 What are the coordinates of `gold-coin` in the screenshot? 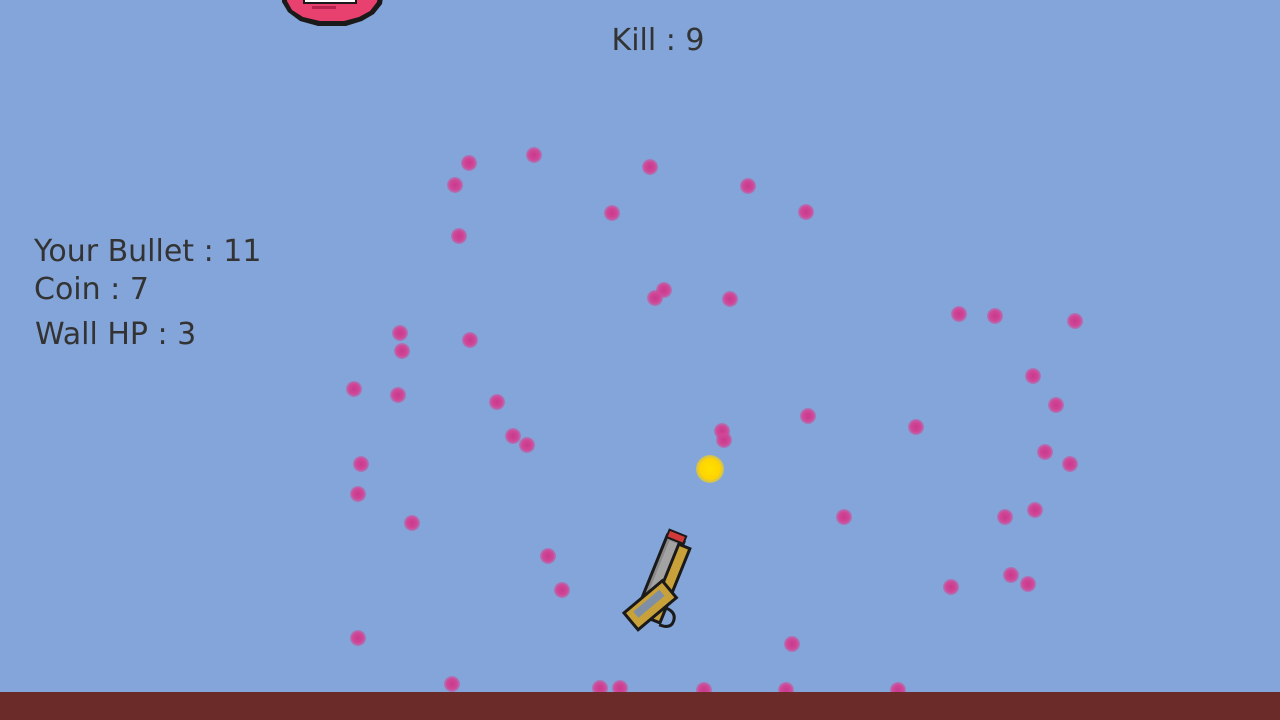 It's located at (710, 469).